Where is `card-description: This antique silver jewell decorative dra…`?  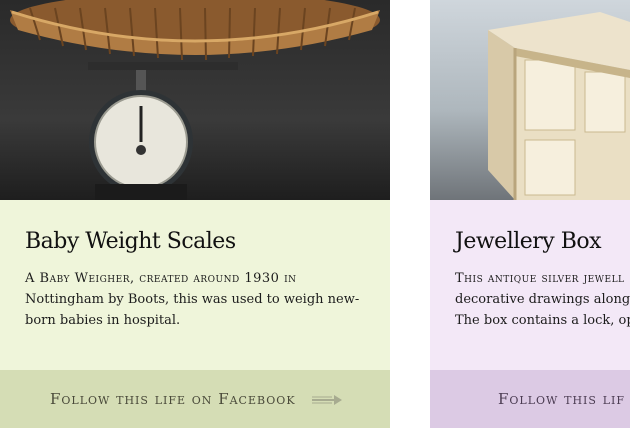 card-description: This antique silver jewell decorative dra… is located at coordinates (542, 299).